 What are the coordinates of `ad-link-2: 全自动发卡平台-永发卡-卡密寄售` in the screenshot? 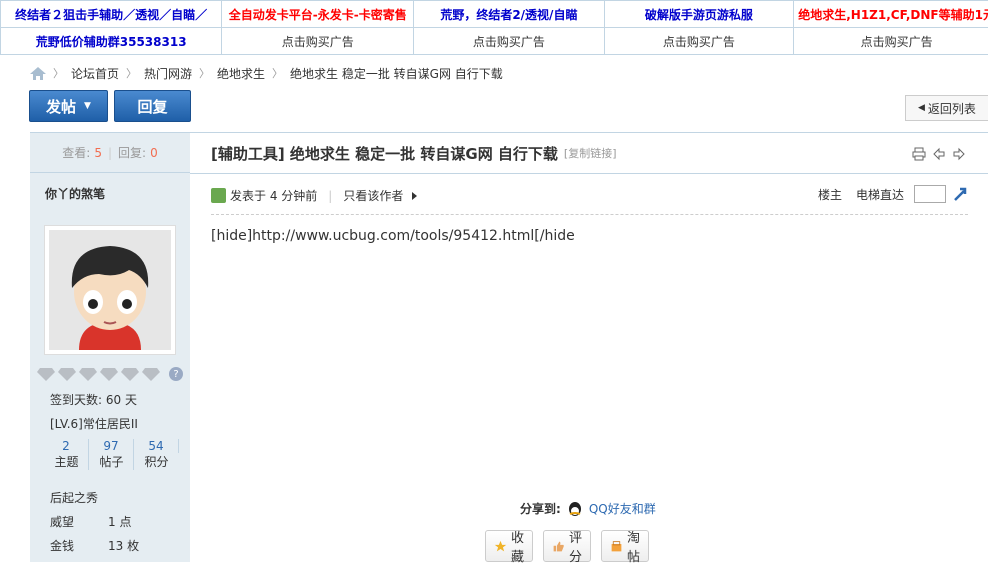 It's located at (318, 15).